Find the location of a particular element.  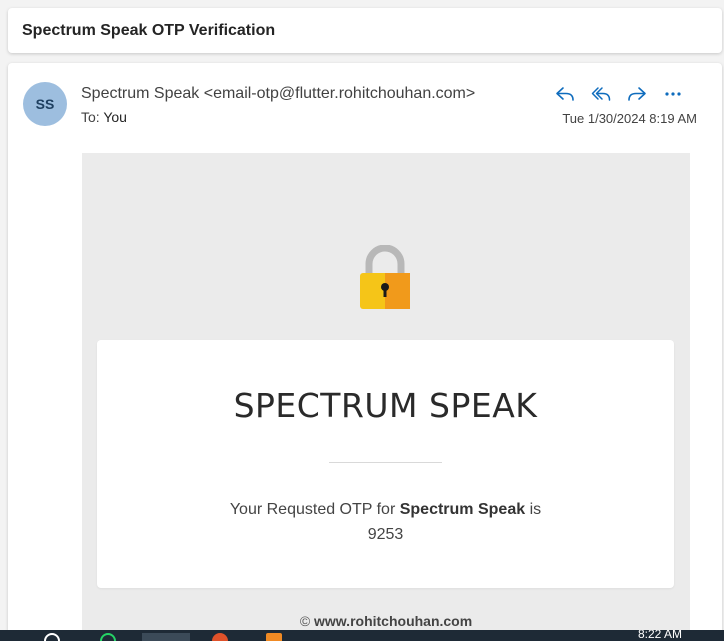

sent-date: Tue 1/30/2024 8:19 AM is located at coordinates (629, 118).